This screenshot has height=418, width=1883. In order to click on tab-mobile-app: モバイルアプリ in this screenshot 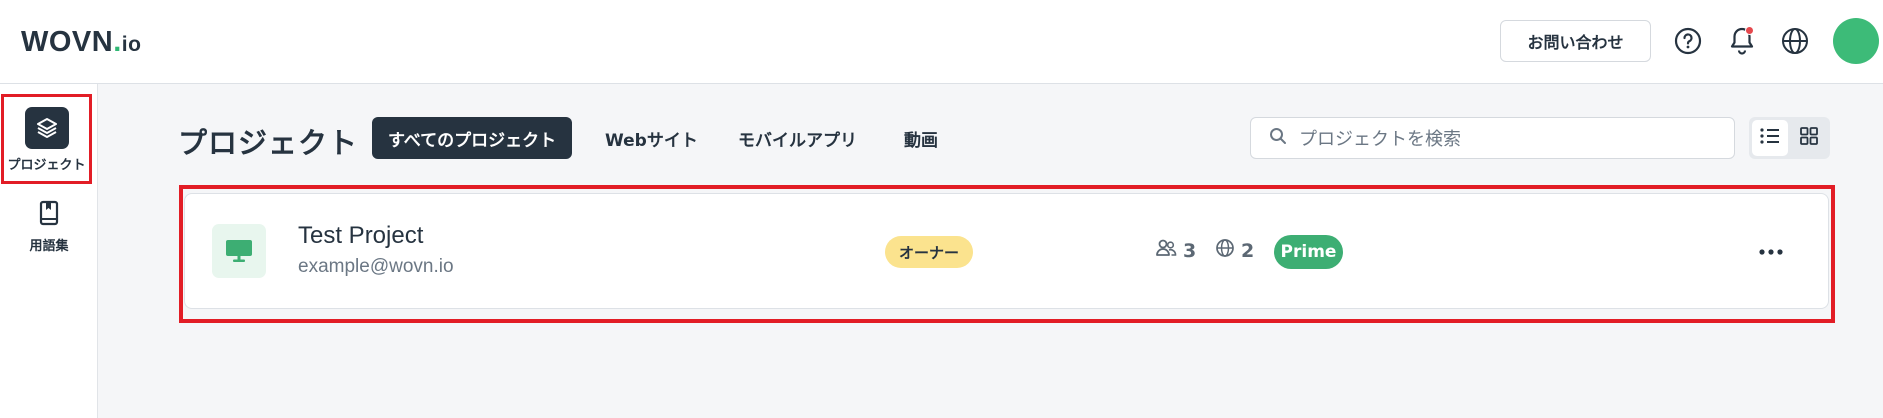, I will do `click(797, 138)`.